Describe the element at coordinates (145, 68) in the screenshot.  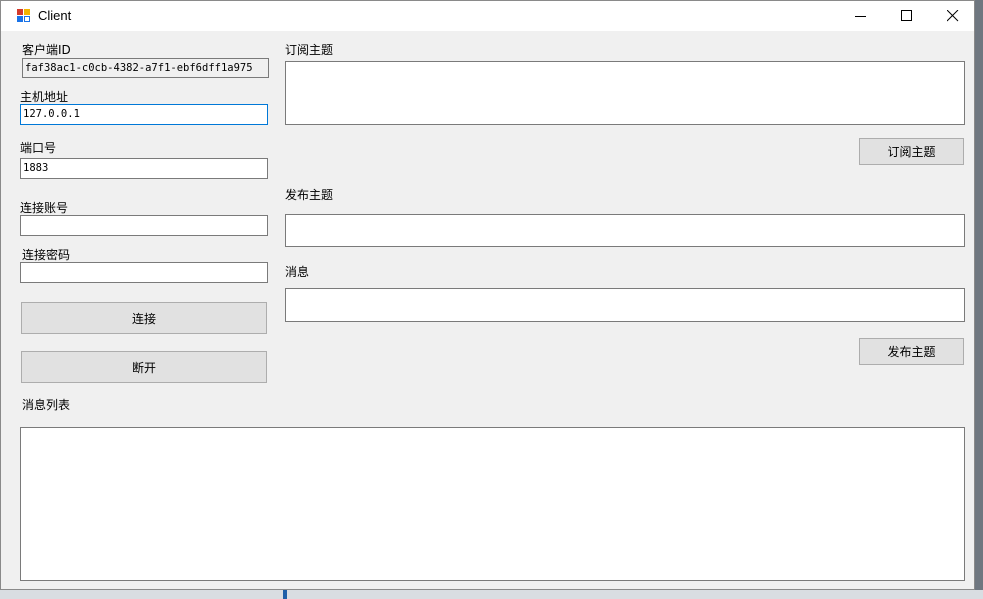
I see `client-id-field: faf38ac1-c0cb-4382-a7f1-ebf6dff1a975` at that location.